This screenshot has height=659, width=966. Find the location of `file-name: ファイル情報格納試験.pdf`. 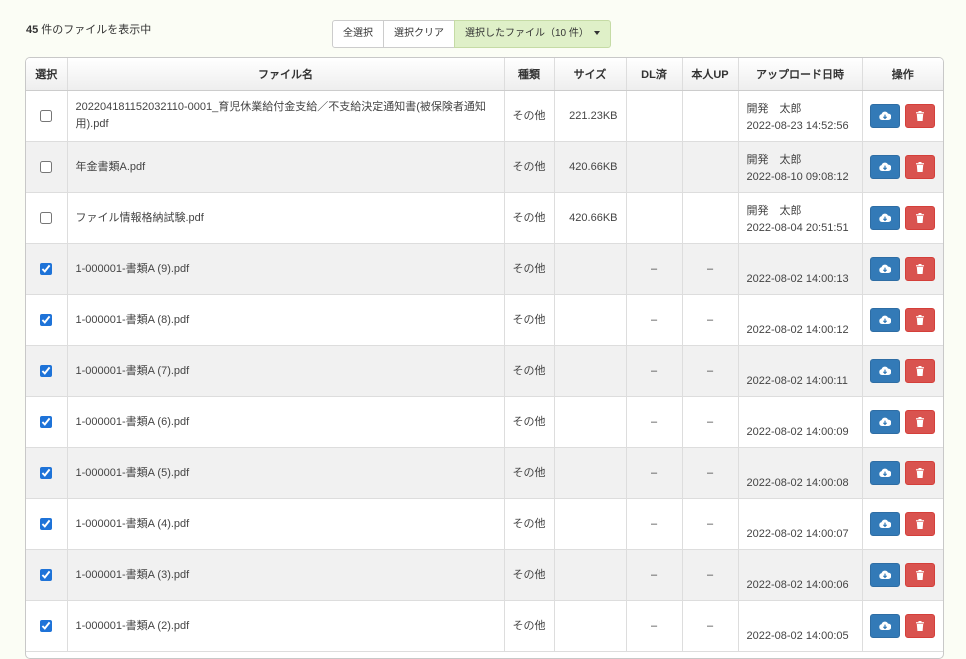

file-name: ファイル情報格納試験.pdf is located at coordinates (286, 218).